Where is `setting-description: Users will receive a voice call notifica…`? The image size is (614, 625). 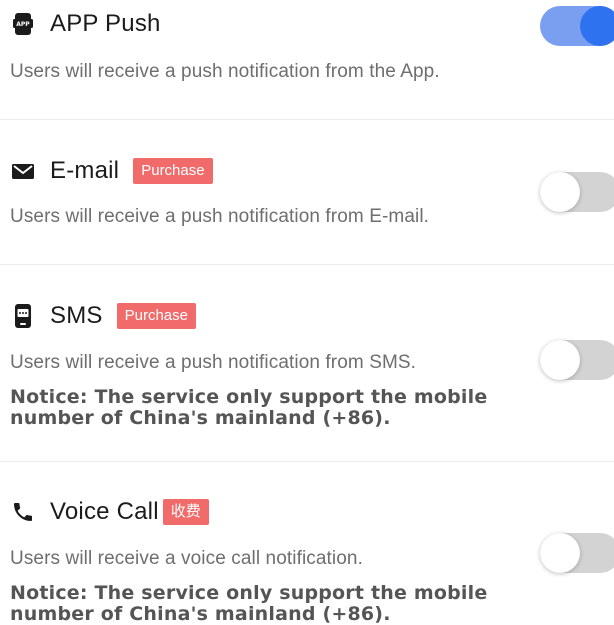
setting-description: Users will receive a voice call notifica… is located at coordinates (186, 558).